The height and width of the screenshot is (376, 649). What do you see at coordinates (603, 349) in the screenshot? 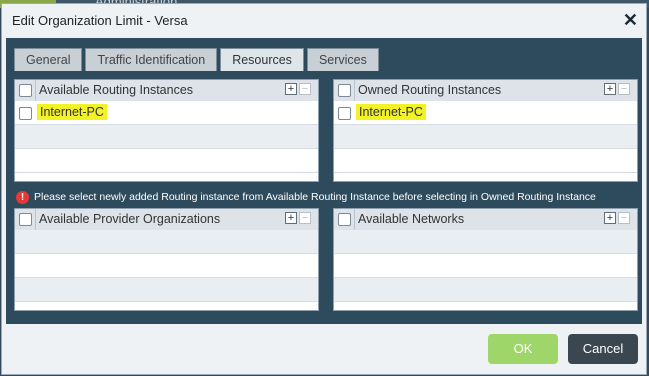
I see `cancel-button: Cancel` at bounding box center [603, 349].